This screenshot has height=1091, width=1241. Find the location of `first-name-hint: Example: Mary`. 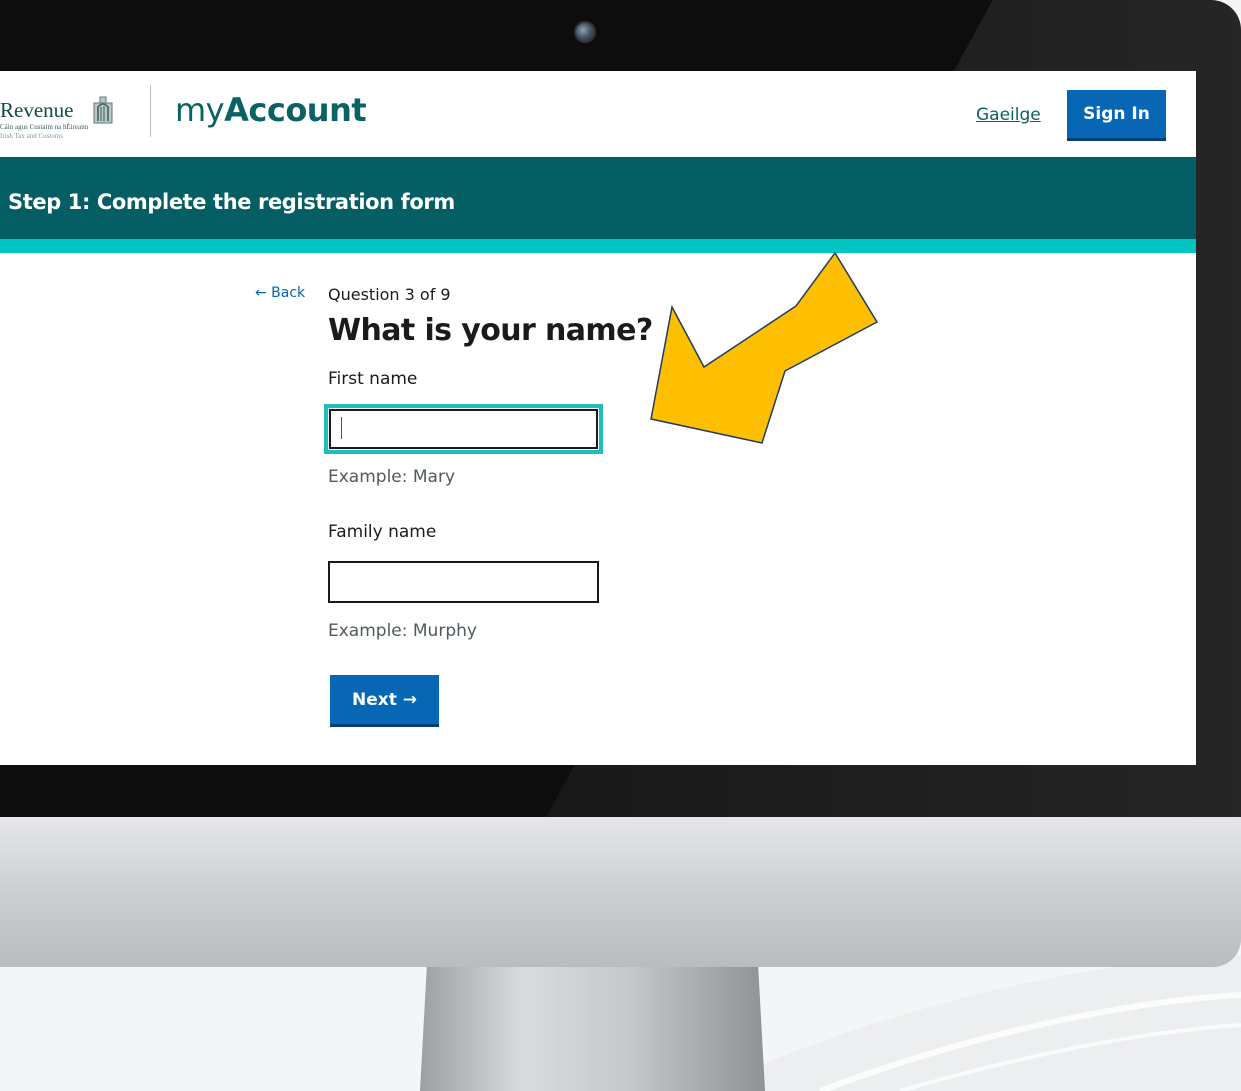

first-name-hint: Example: Mary is located at coordinates (392, 477).